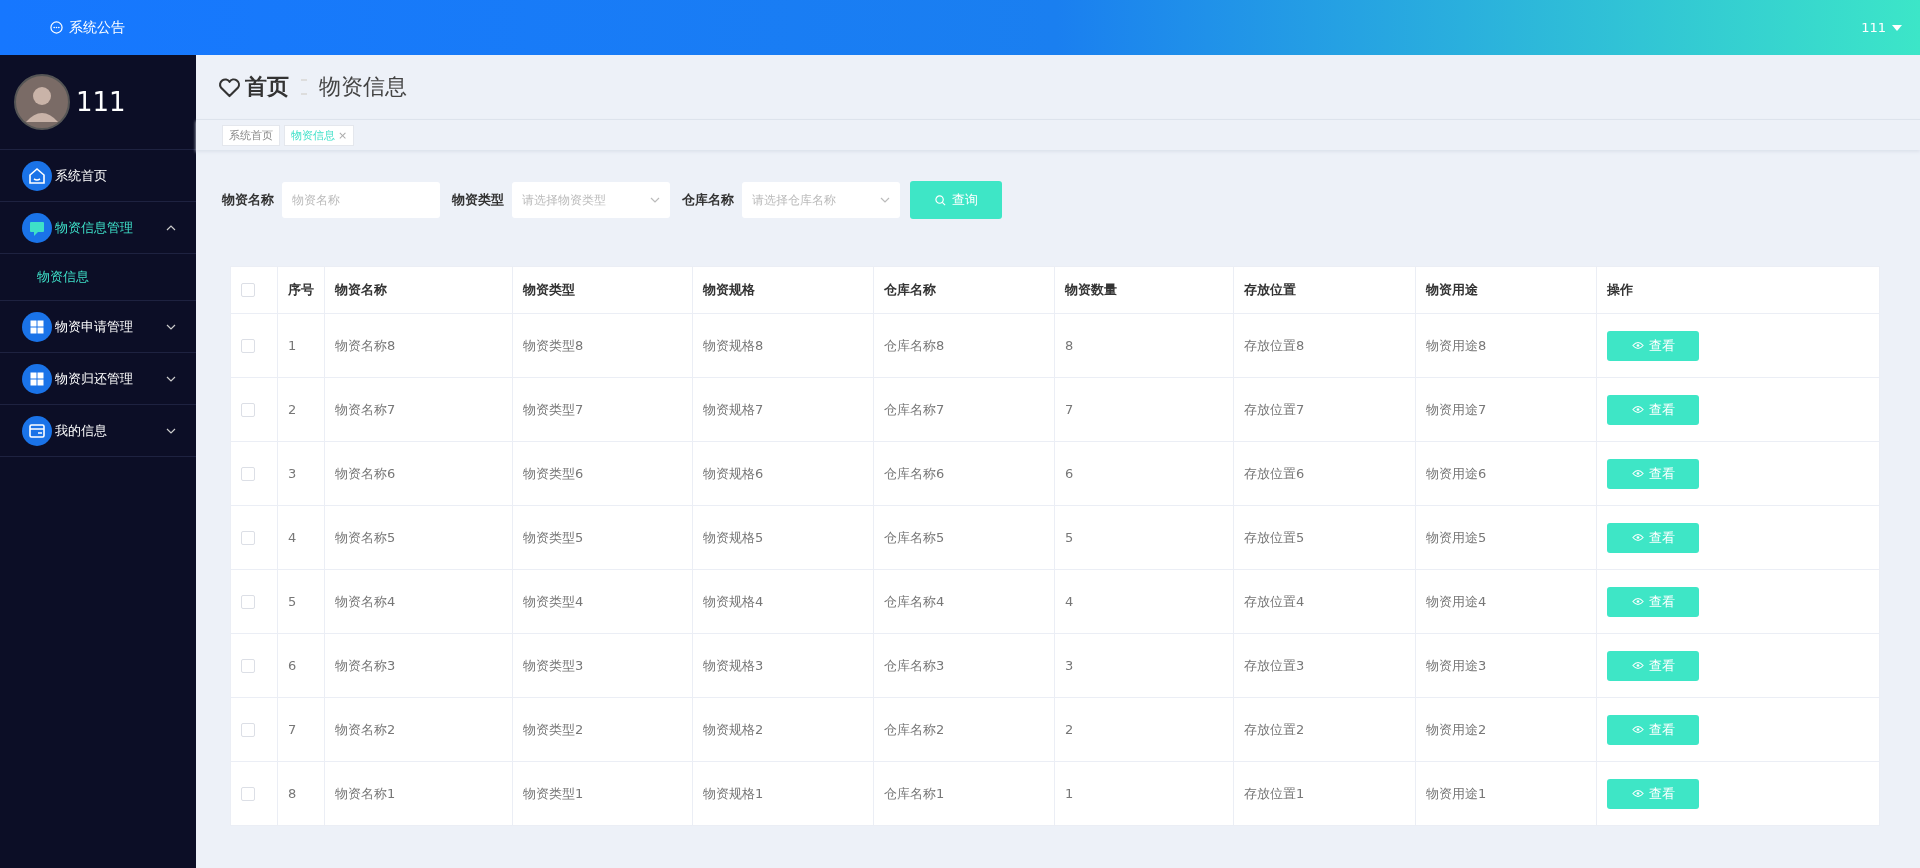 Image resolution: width=1920 pixels, height=868 pixels. I want to click on close-icon: ×, so click(343, 135).